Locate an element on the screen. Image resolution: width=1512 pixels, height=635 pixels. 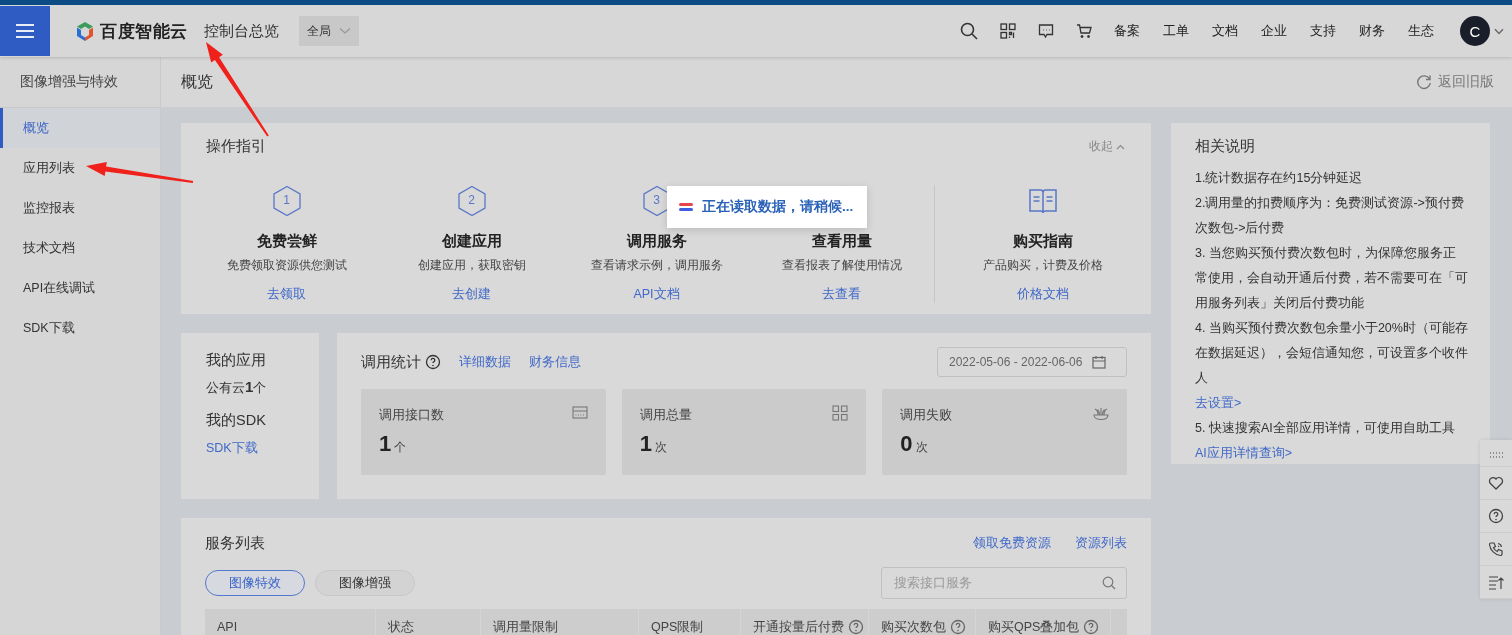
app-count: 公有云1个 is located at coordinates (237, 387).